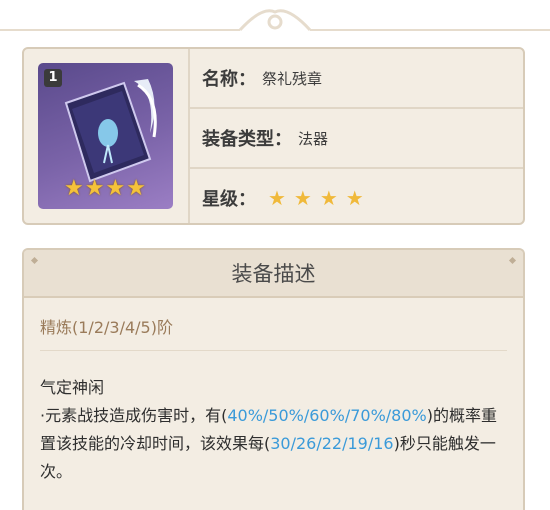 This screenshot has width=550, height=510. Describe the element at coordinates (134, 415) in the screenshot. I see `effect-text-part1: ·元素战技造成伤害时，有(` at that location.